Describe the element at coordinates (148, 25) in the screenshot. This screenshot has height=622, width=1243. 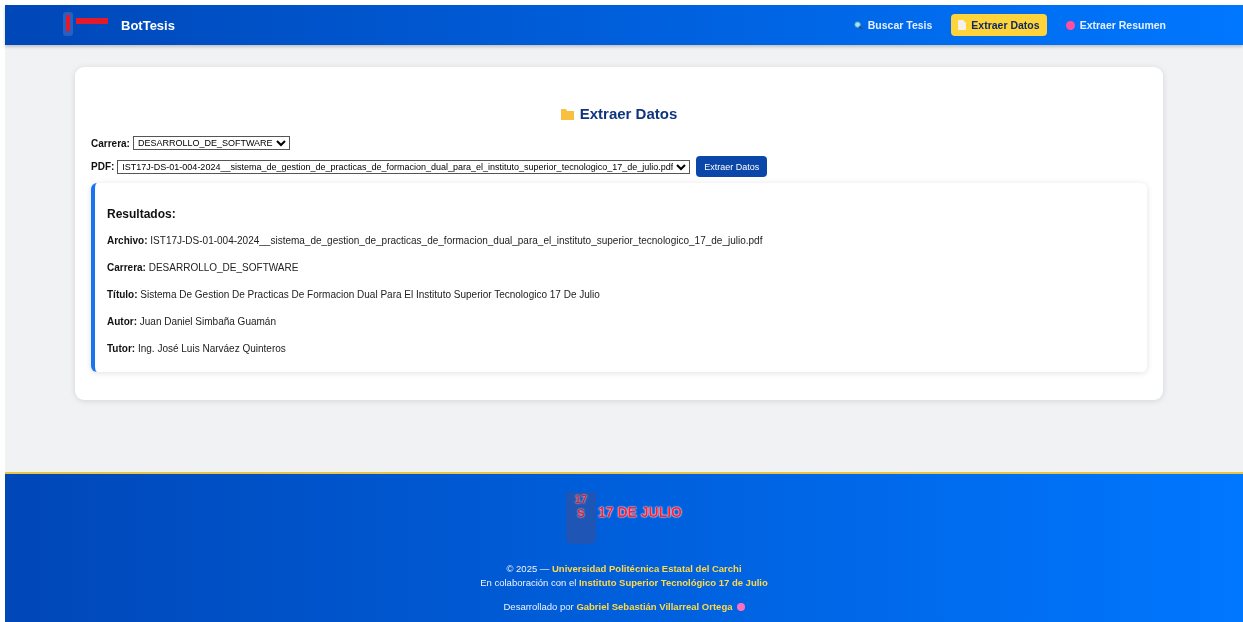
I see `app-title: BotTesis` at that location.